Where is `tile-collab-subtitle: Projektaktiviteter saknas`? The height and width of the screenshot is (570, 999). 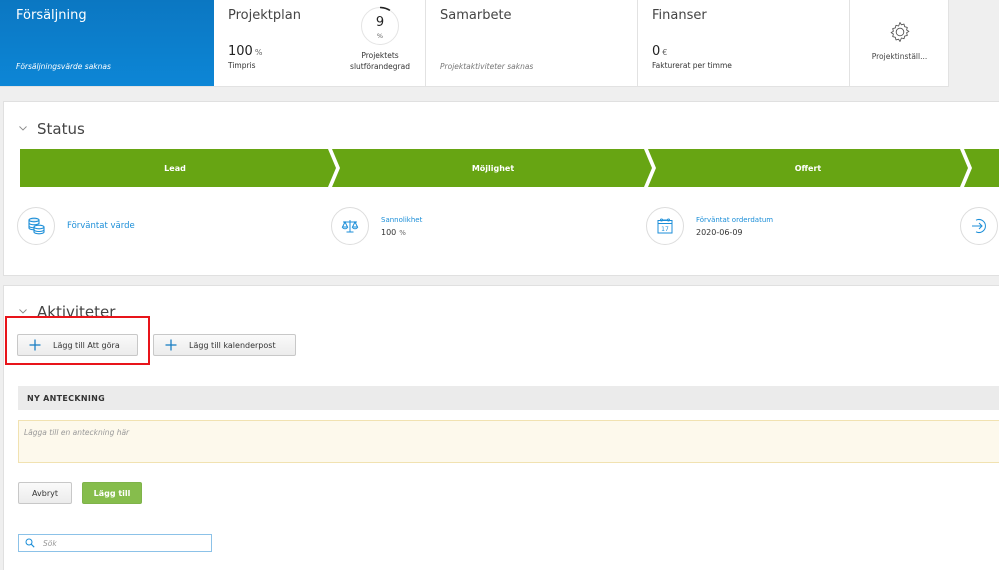 tile-collab-subtitle: Projektaktiviteter saknas is located at coordinates (487, 66).